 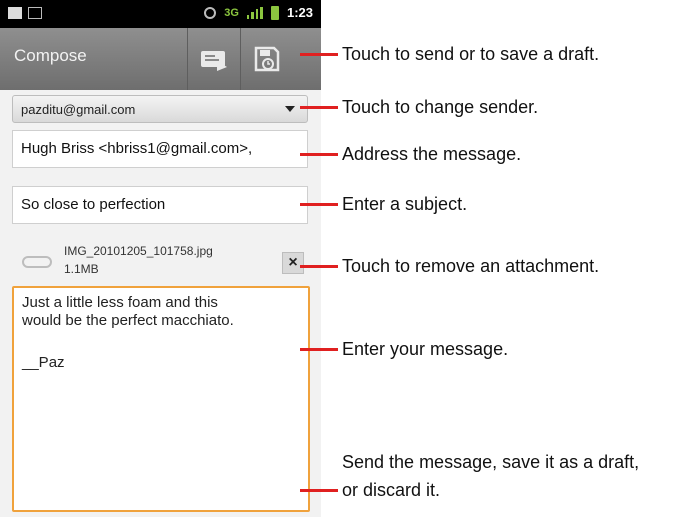 I want to click on attachment-size: 1.1MB, so click(x=81, y=269).